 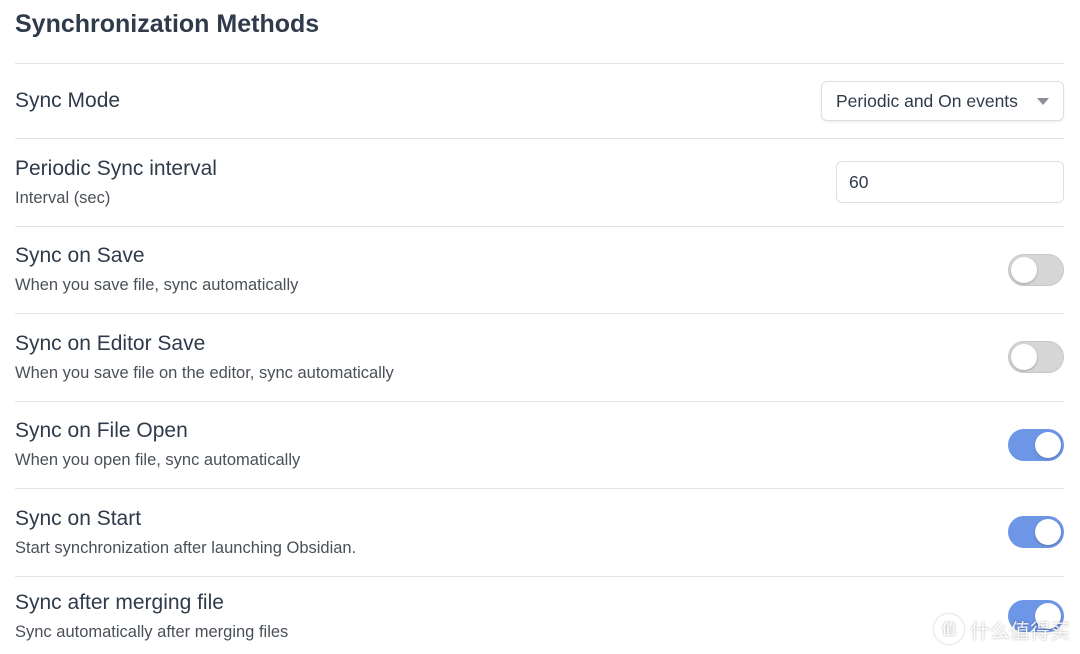 I want to click on sync-on-file-open-toggle, so click(x=1036, y=444).